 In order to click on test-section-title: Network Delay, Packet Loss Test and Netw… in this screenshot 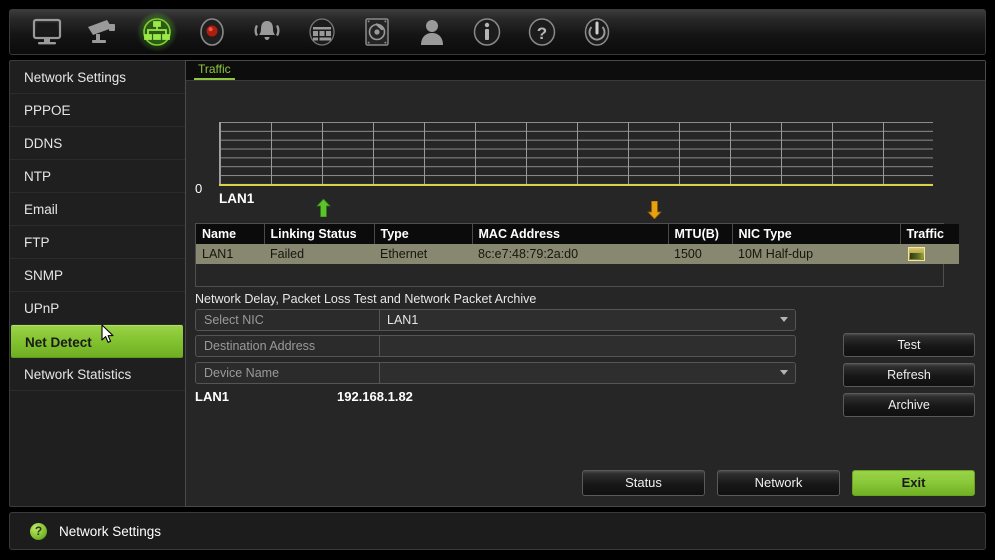, I will do `click(366, 299)`.